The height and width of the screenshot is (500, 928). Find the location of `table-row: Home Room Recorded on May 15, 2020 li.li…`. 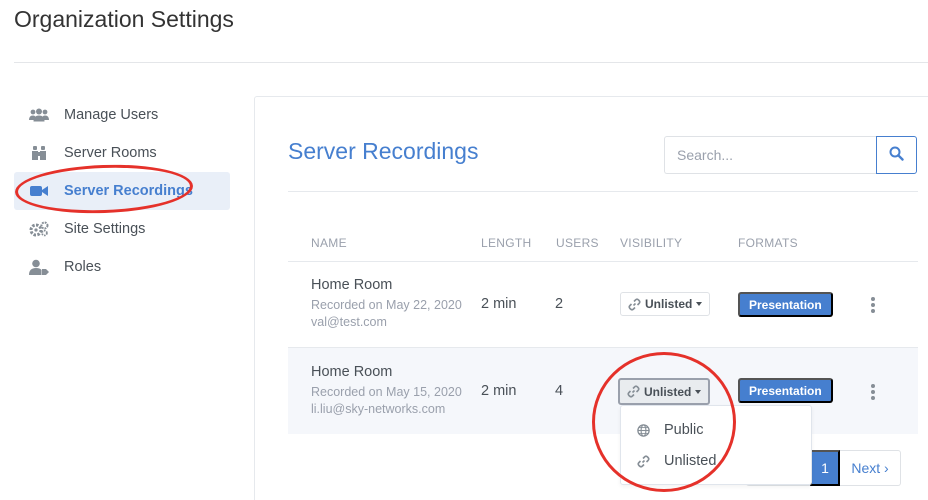

table-row: Home Room Recorded on May 15, 2020 li.li… is located at coordinates (603, 391).